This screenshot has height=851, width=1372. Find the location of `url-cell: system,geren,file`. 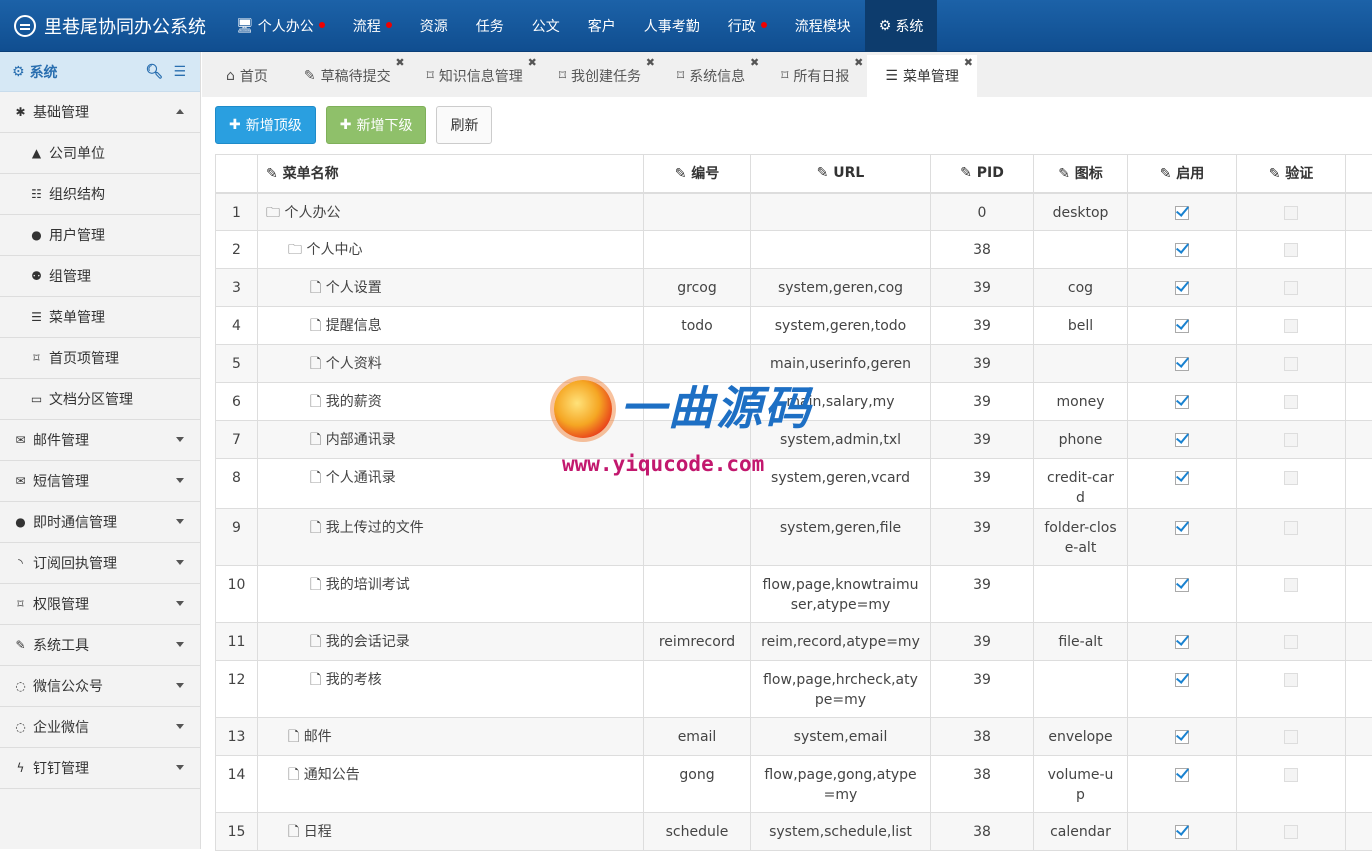

url-cell: system,geren,file is located at coordinates (841, 537).